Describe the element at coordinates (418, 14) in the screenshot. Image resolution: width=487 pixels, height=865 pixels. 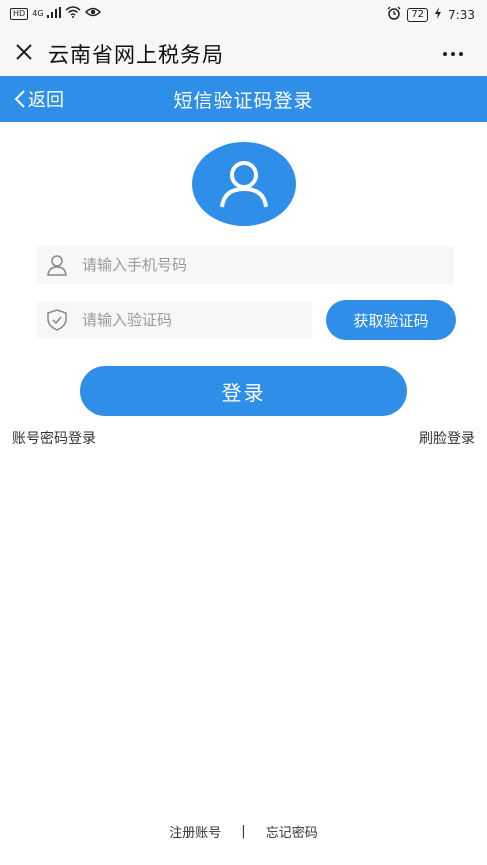
I see `battery-level: 72` at that location.